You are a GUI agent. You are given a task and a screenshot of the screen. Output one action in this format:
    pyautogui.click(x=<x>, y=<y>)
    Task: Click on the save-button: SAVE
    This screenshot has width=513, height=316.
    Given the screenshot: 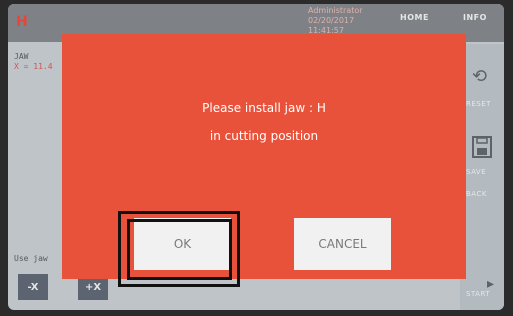 What is the action you would take?
    pyautogui.click(x=476, y=172)
    